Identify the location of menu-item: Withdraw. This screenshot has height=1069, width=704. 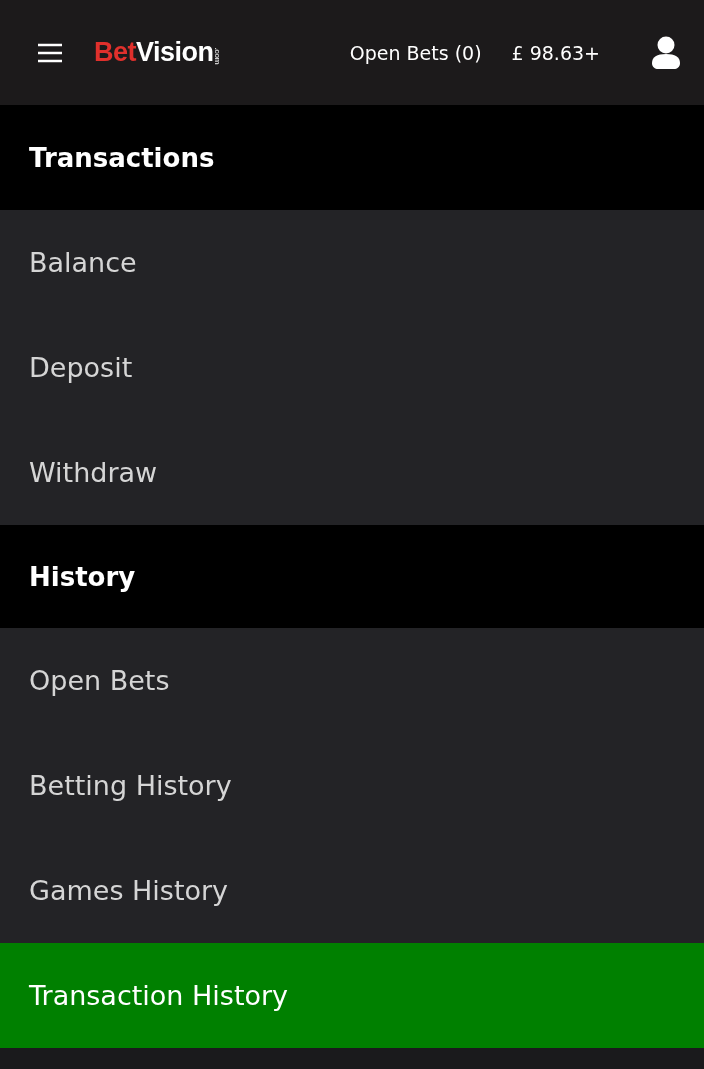
(352, 472).